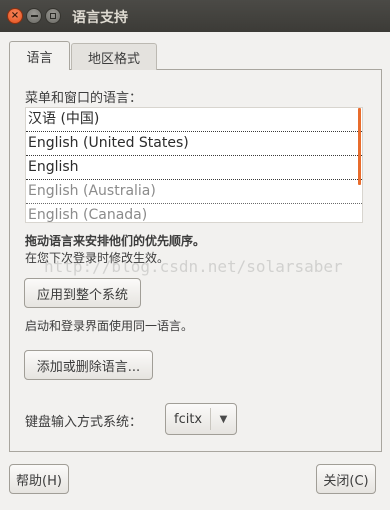 The width and height of the screenshot is (390, 510). I want to click on close-button: 关闭(C), so click(346, 479).